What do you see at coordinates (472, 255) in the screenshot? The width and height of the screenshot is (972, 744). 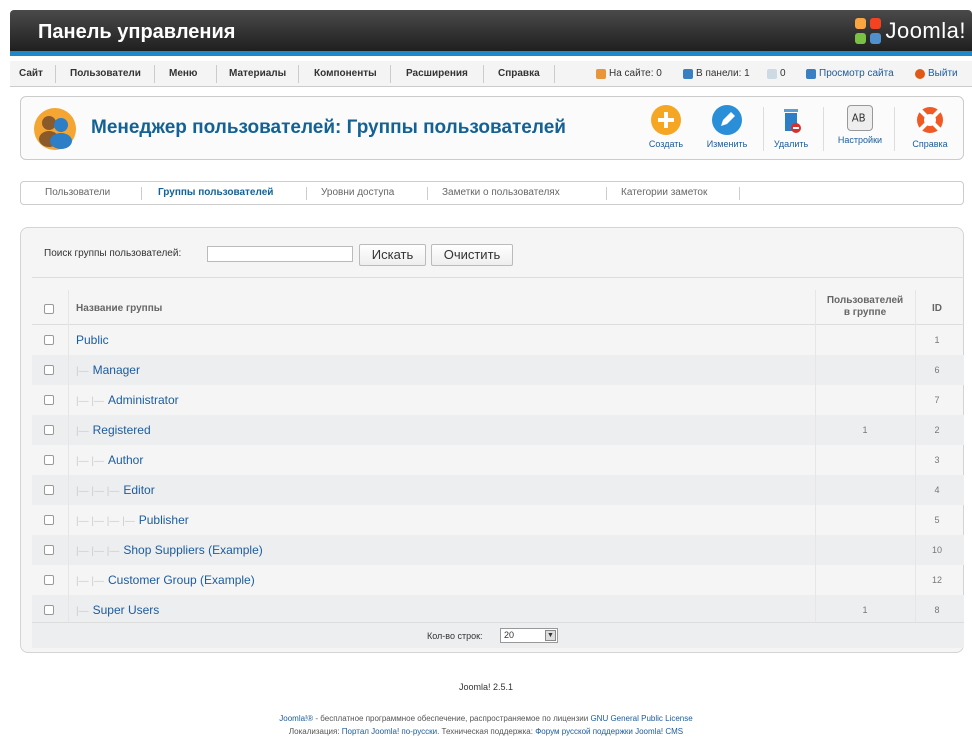 I see `clear-button: Очистить` at bounding box center [472, 255].